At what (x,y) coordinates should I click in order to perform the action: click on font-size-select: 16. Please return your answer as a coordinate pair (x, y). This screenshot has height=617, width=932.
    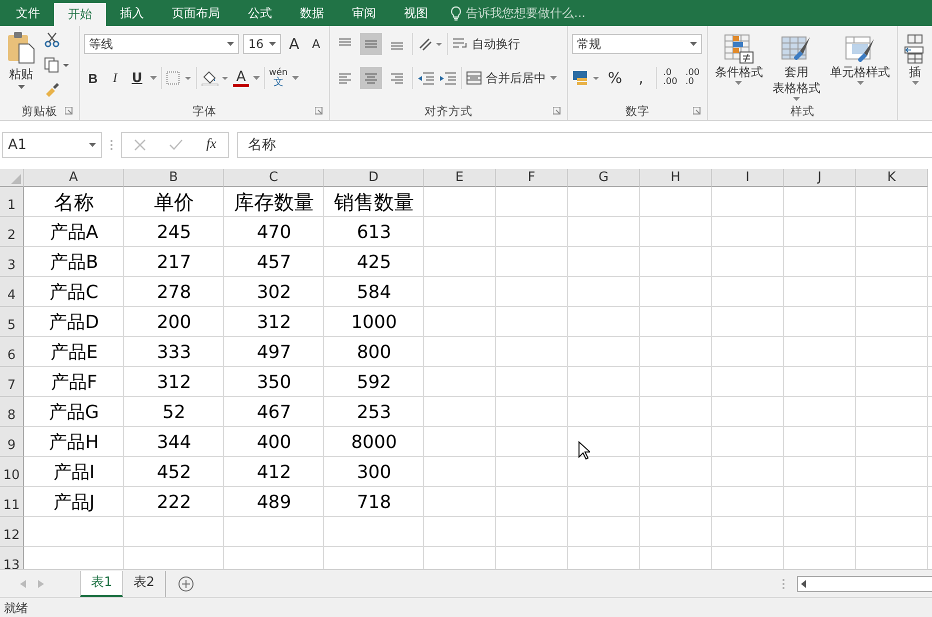
    Looking at the image, I should click on (262, 44).